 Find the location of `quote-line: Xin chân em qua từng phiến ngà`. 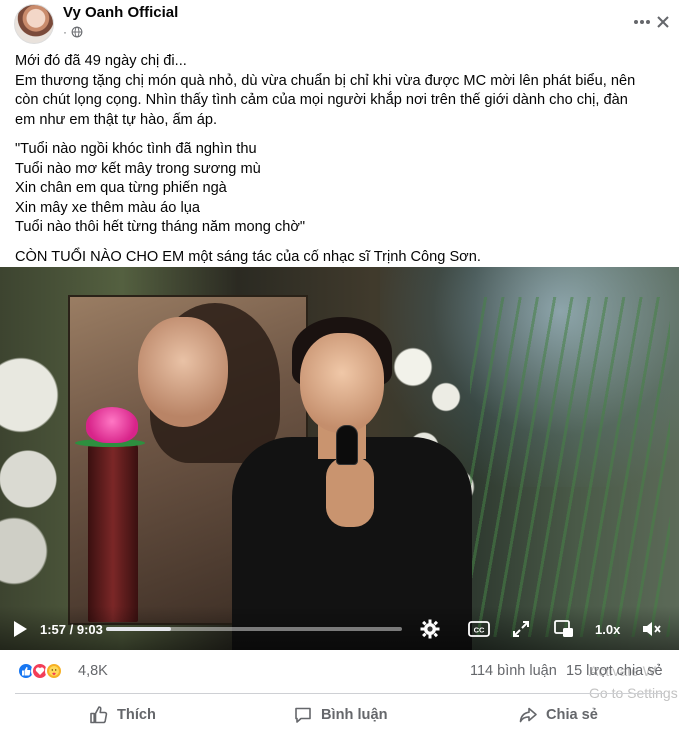

quote-line: Xin chân em qua từng phiến ngà is located at coordinates (121, 188).